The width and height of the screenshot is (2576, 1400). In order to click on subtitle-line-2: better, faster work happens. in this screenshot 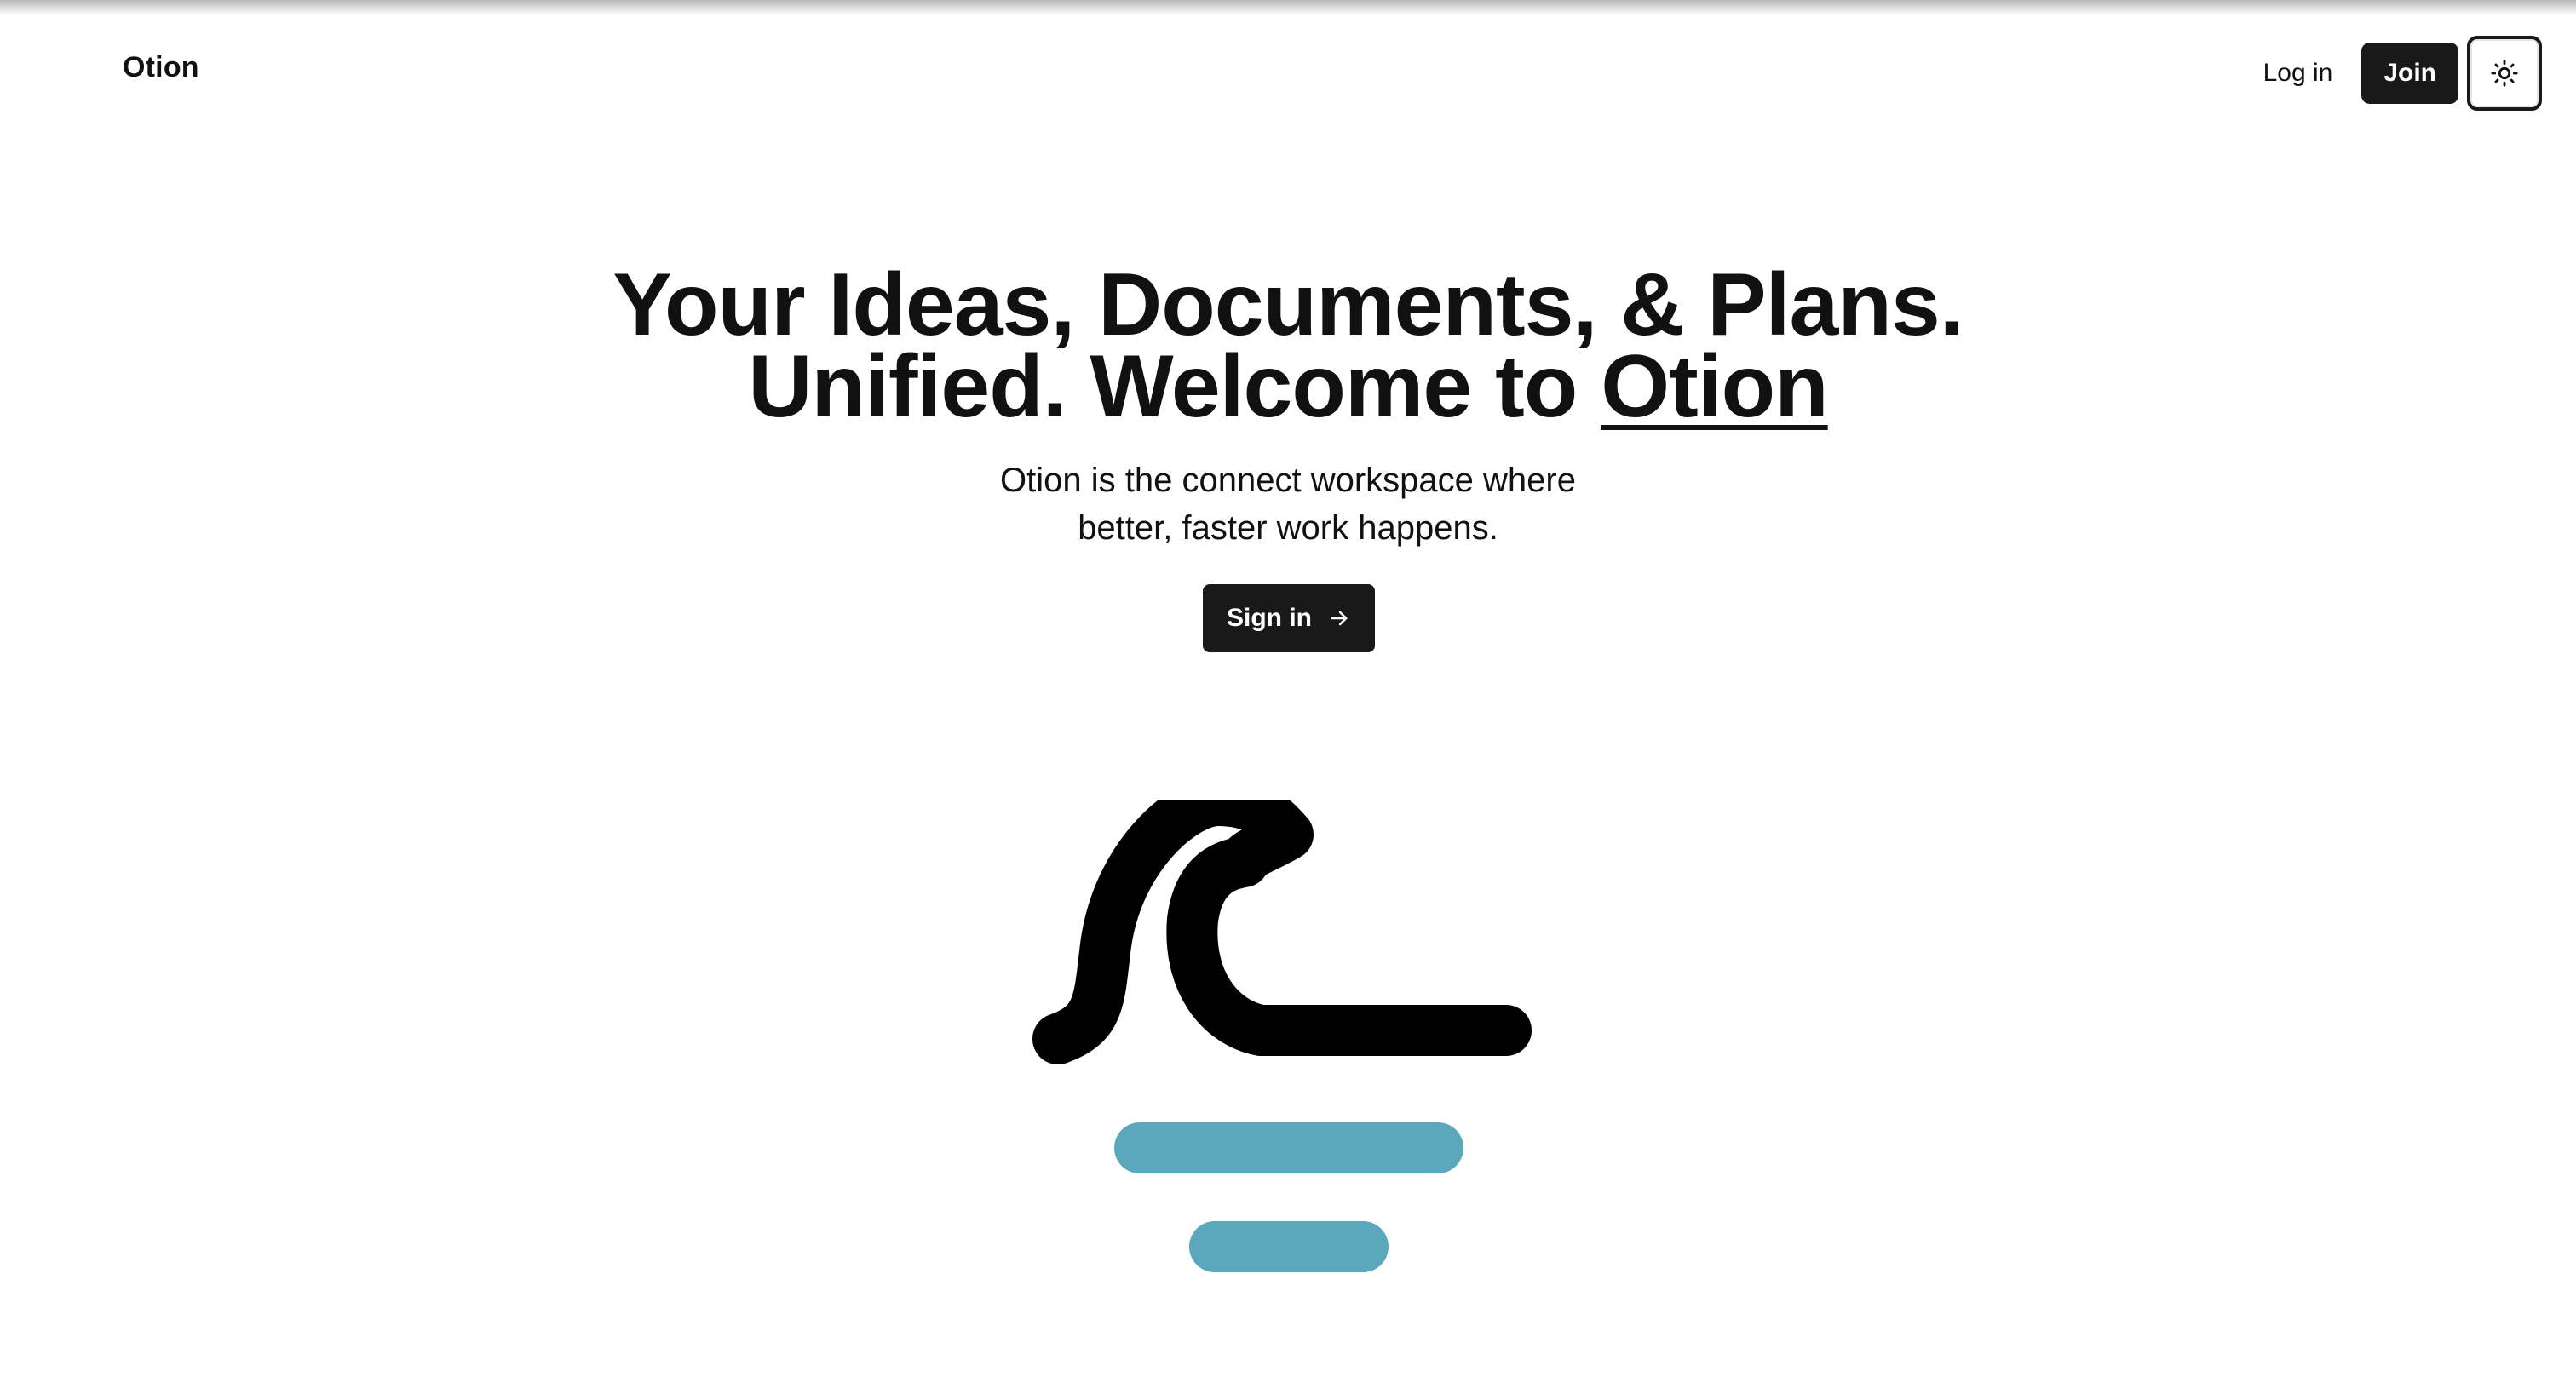, I will do `click(1288, 528)`.